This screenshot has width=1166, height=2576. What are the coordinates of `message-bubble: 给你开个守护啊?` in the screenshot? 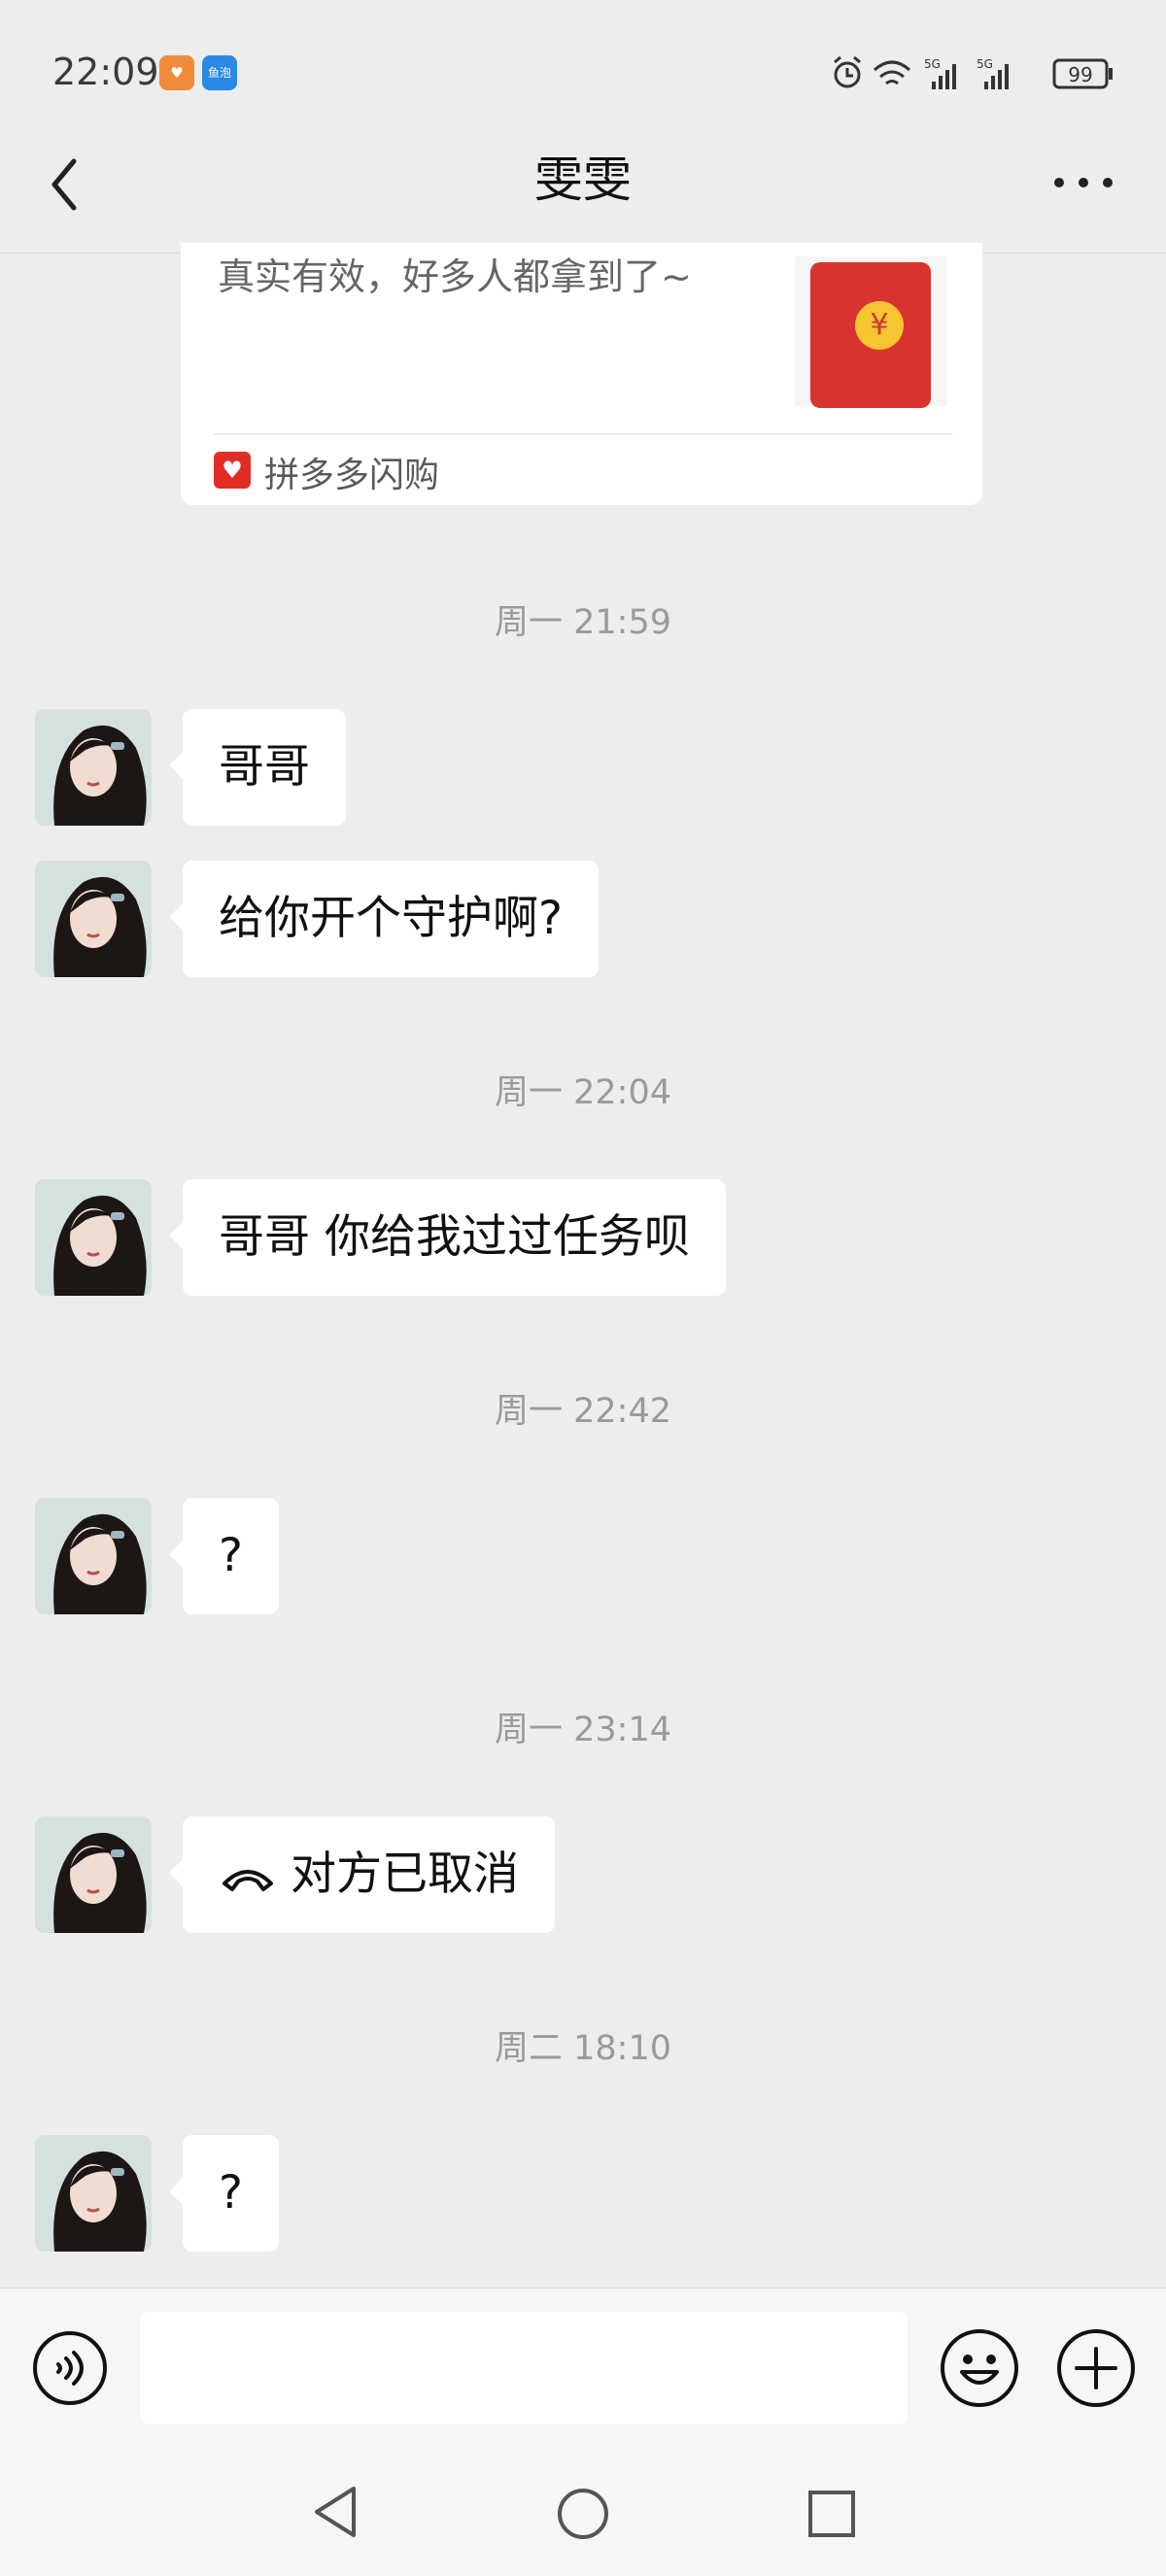 It's located at (384, 919).